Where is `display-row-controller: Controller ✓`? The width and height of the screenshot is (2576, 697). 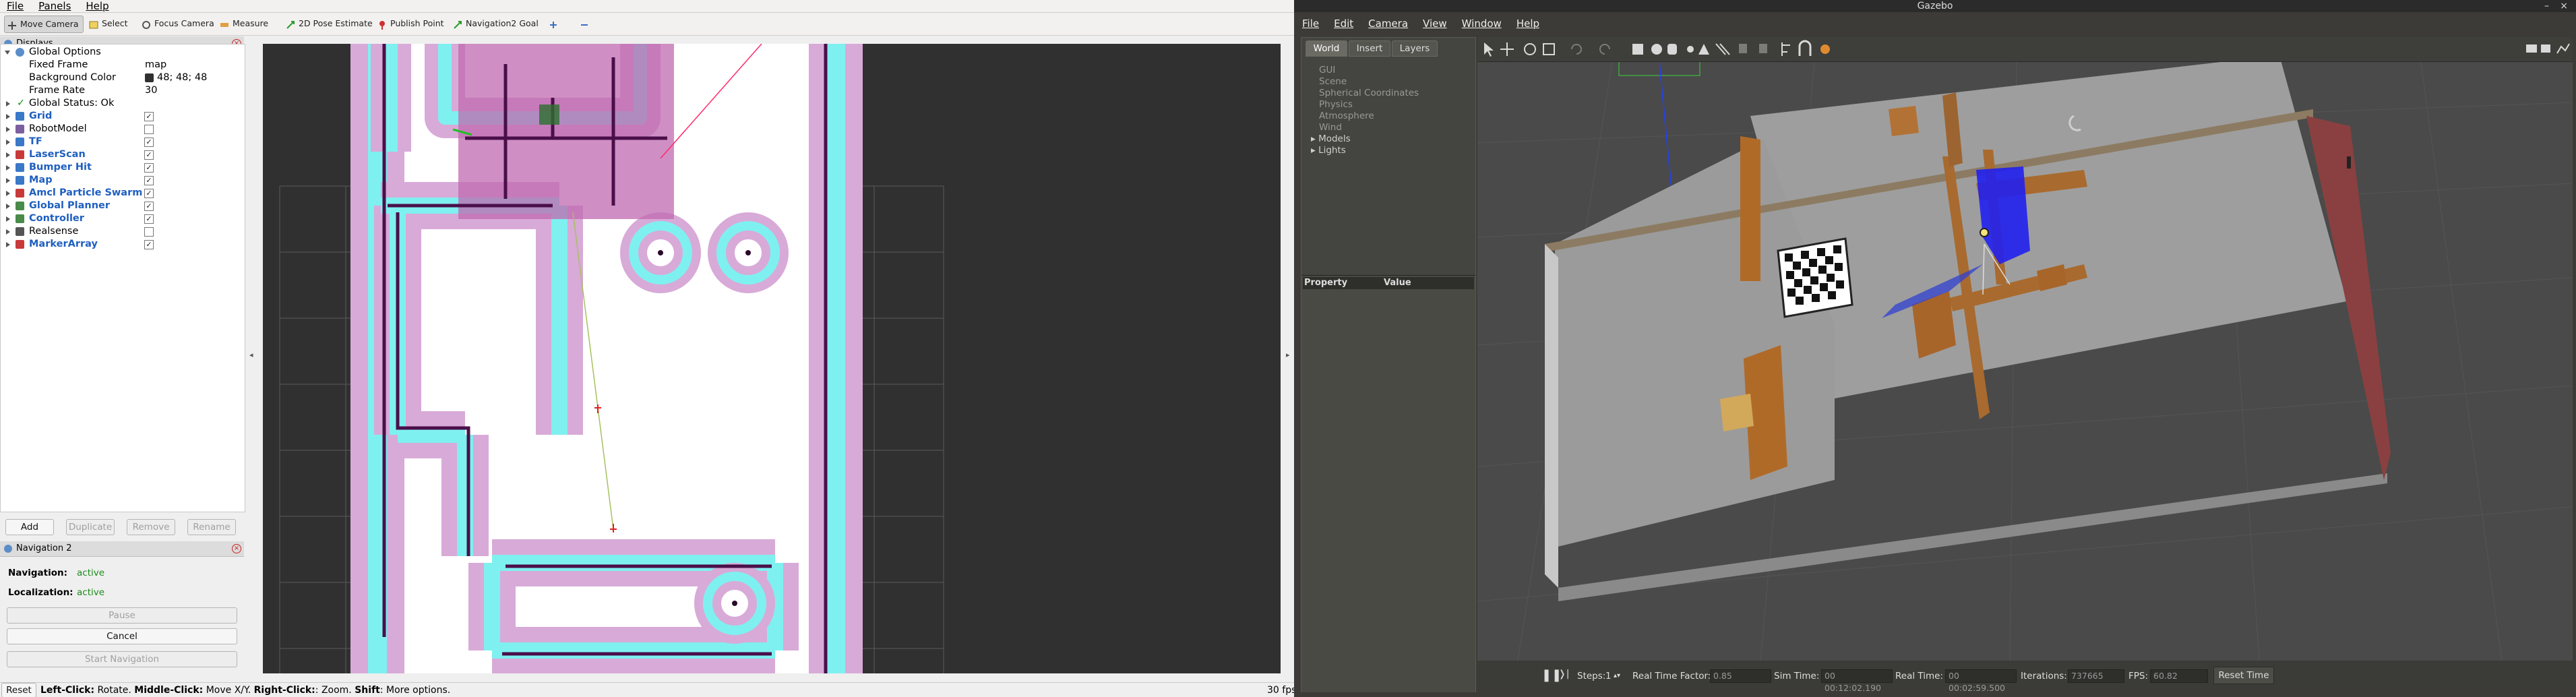
display-row-controller: Controller ✓ is located at coordinates (123, 218).